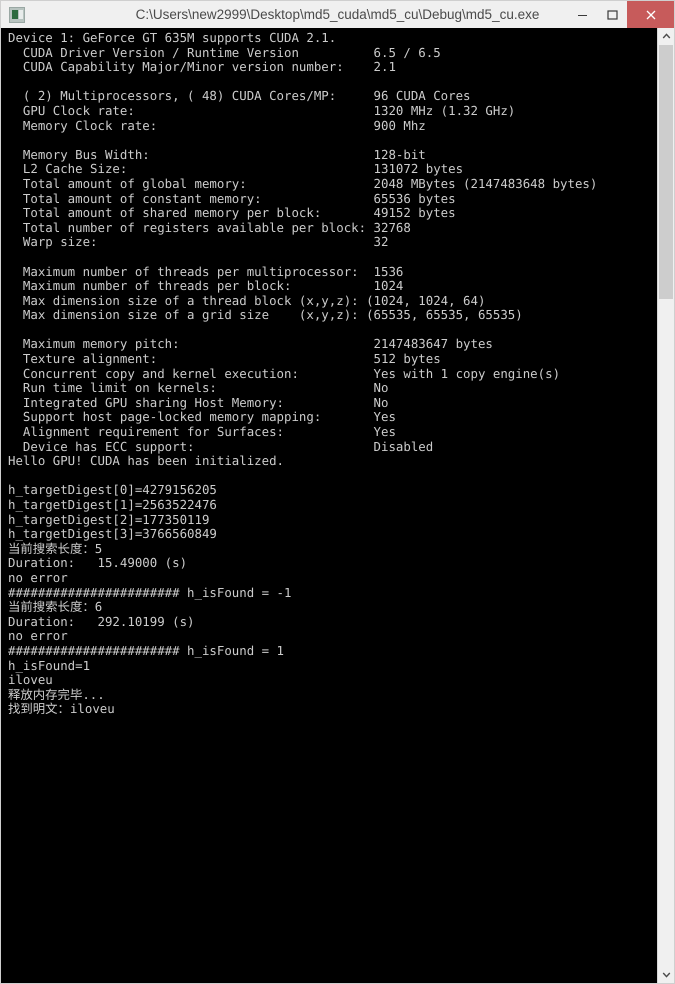  I want to click on scroll-down-button, so click(666, 974).